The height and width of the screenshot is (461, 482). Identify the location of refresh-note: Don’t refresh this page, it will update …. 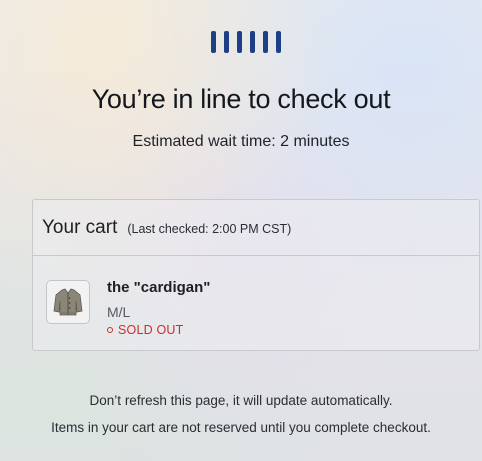
(241, 400).